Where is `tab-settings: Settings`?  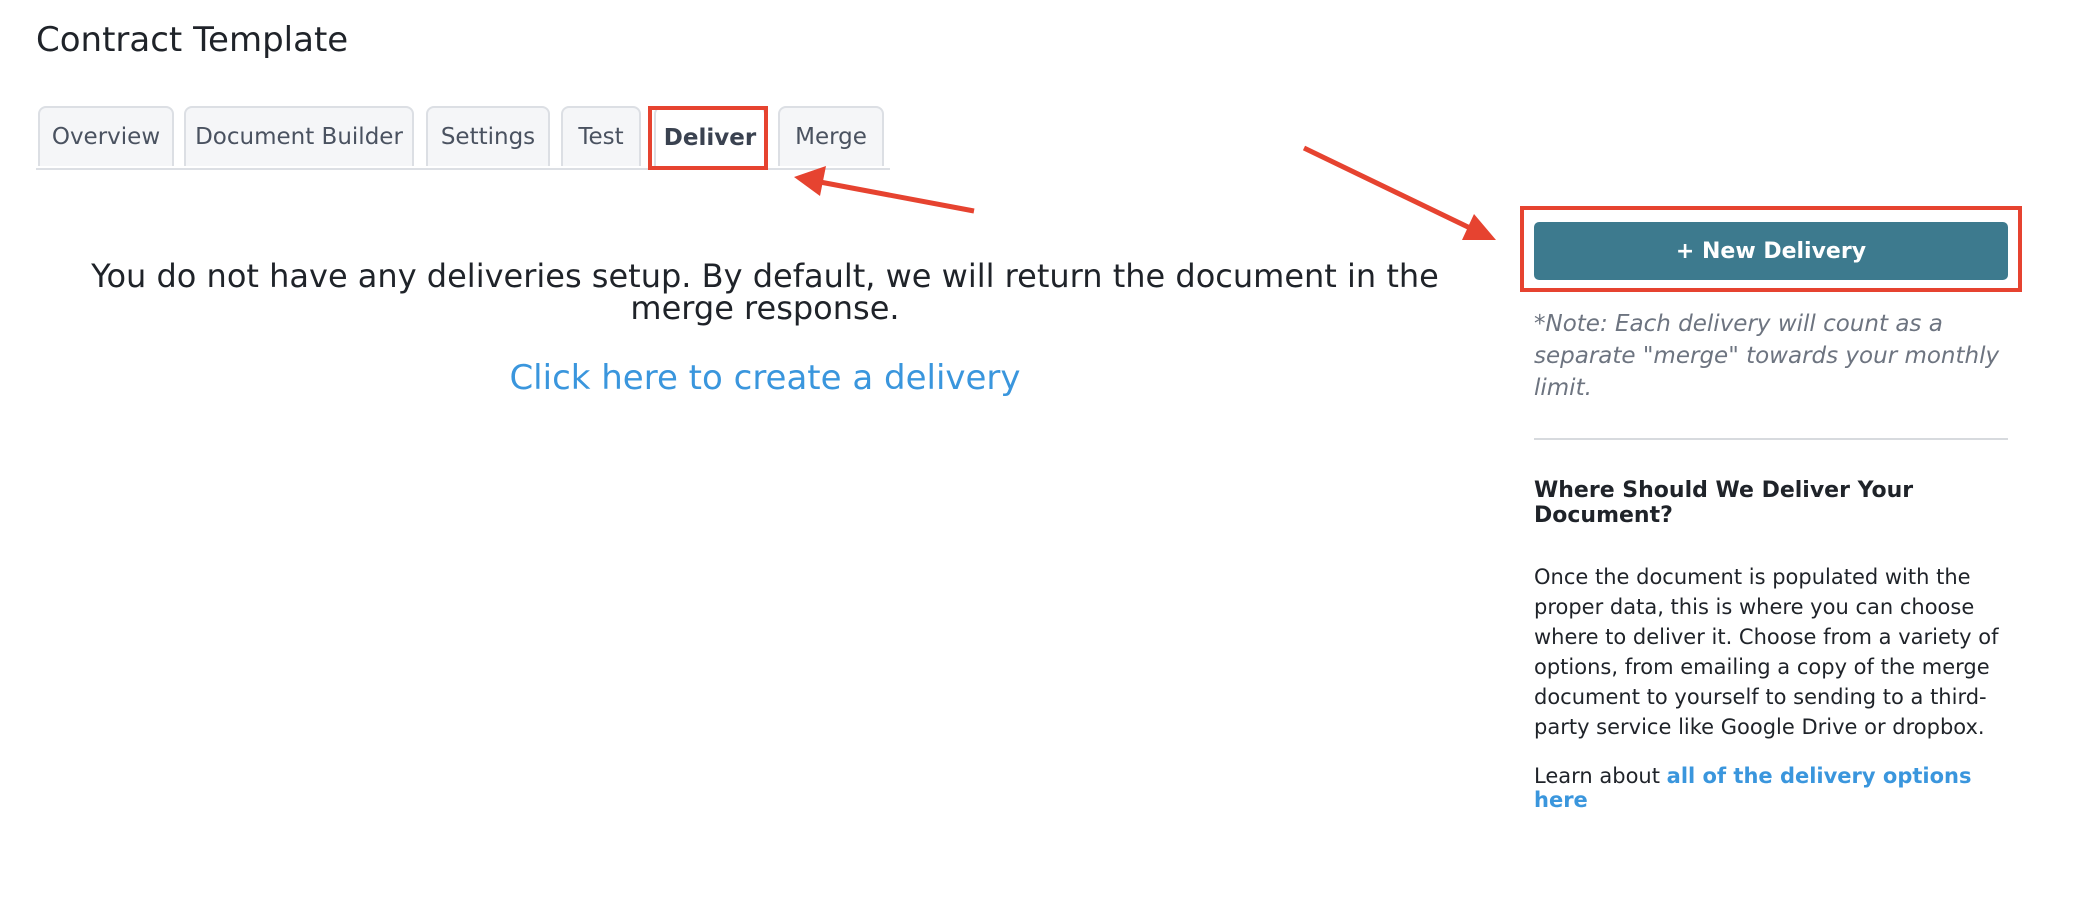 tab-settings: Settings is located at coordinates (488, 136).